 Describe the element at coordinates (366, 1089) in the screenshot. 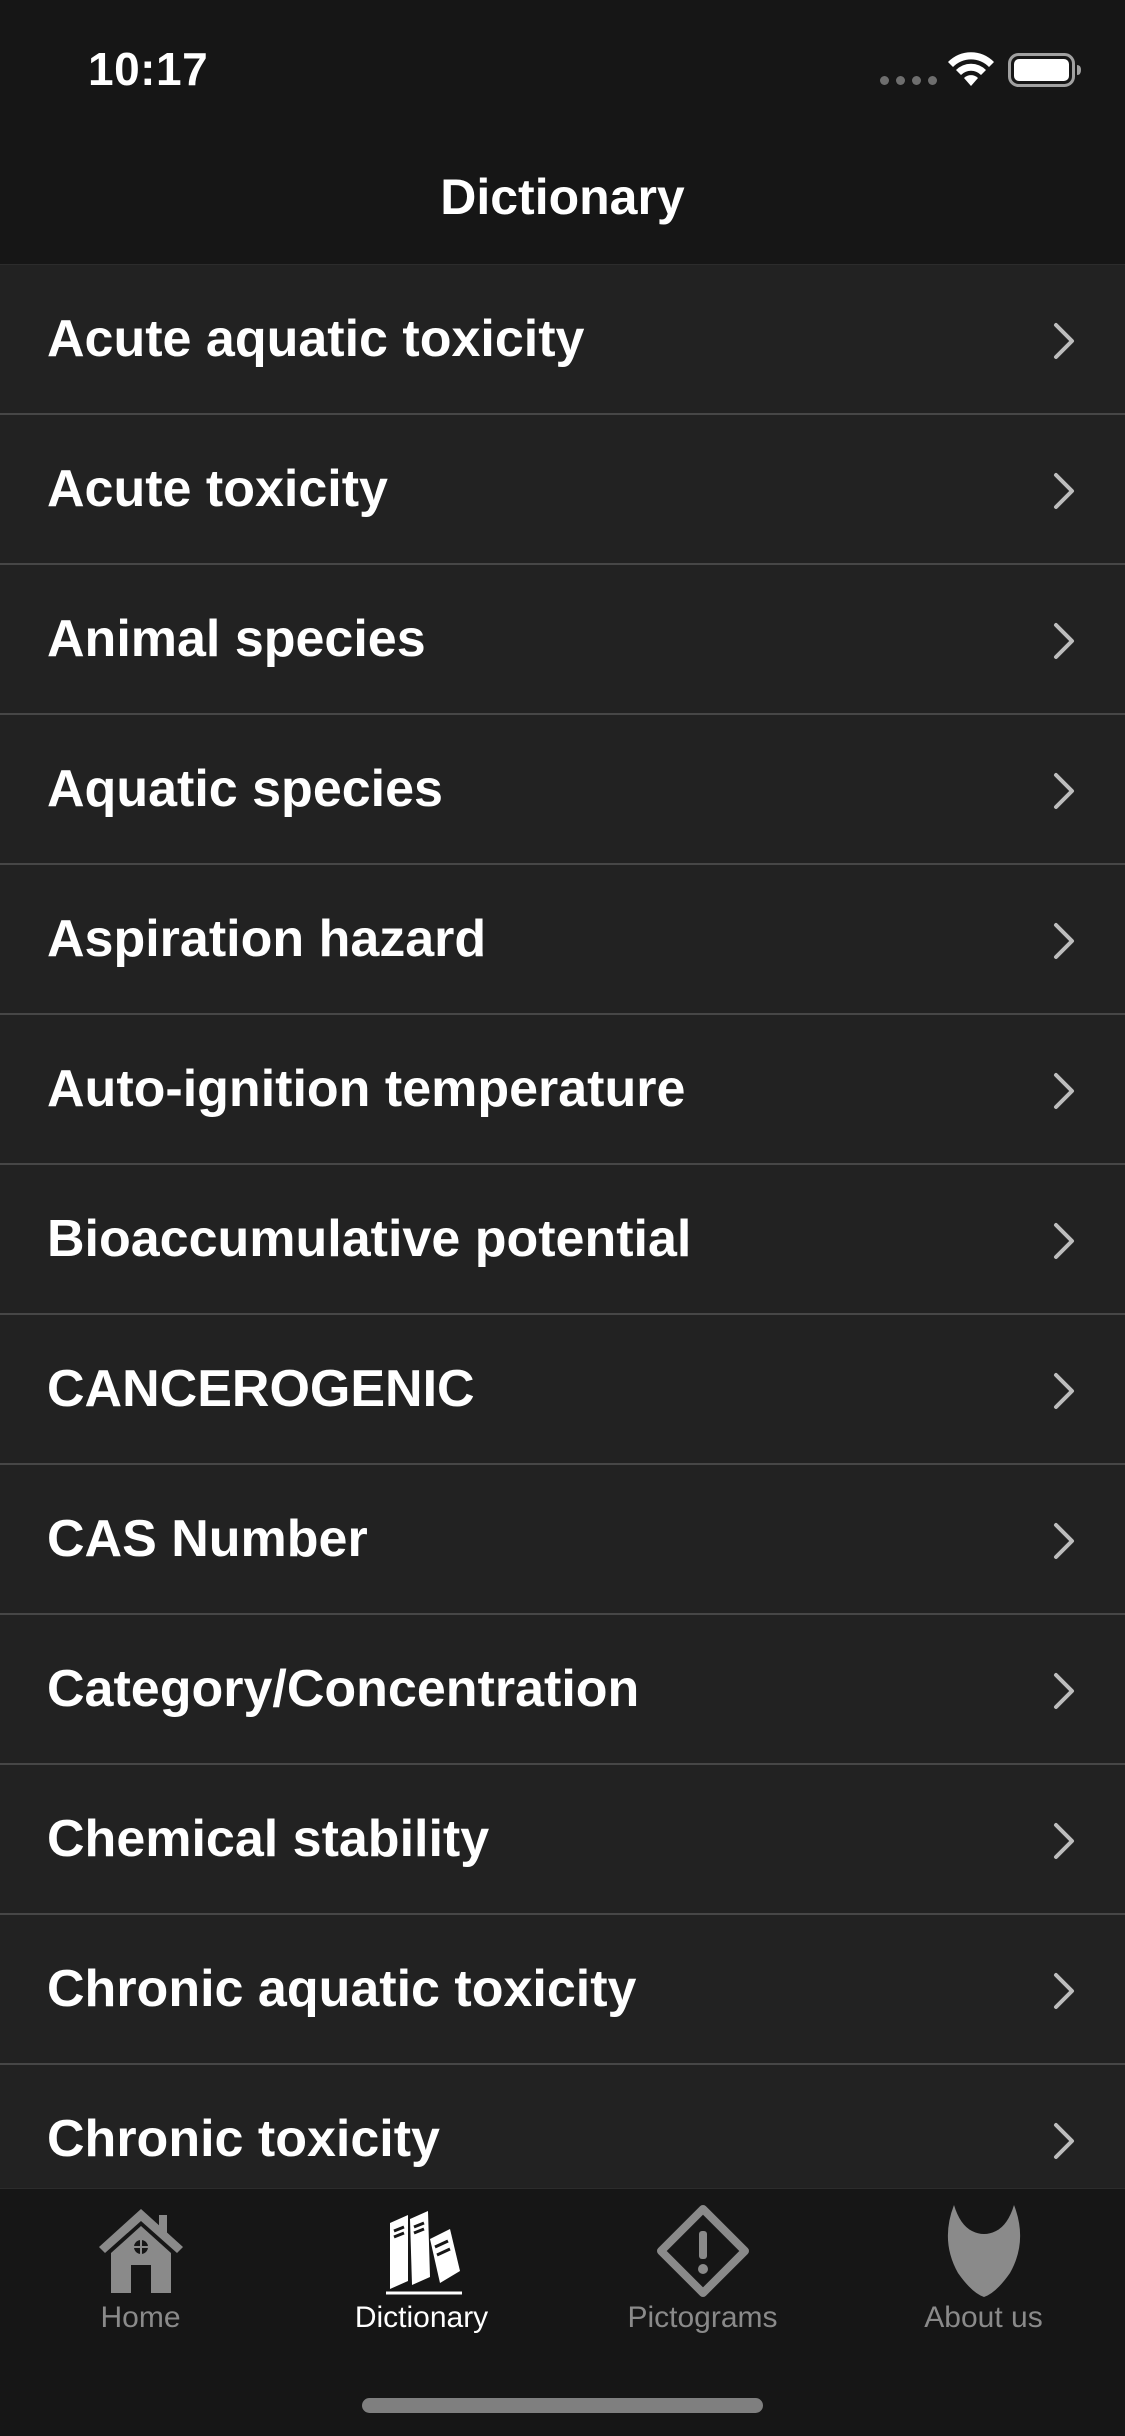

I see `list-item-label: Auto-ignition temperature` at that location.